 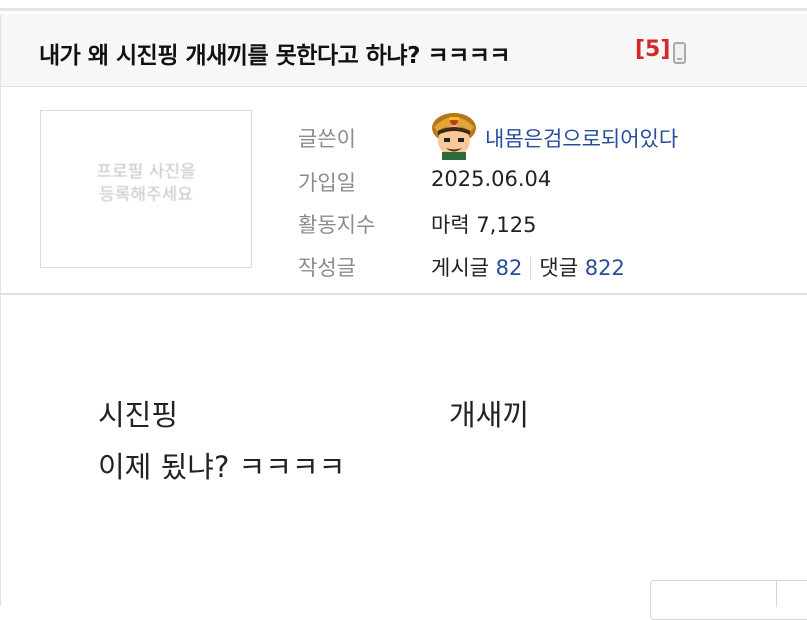 I want to click on comment-count-badge: [5], so click(x=652, y=49).